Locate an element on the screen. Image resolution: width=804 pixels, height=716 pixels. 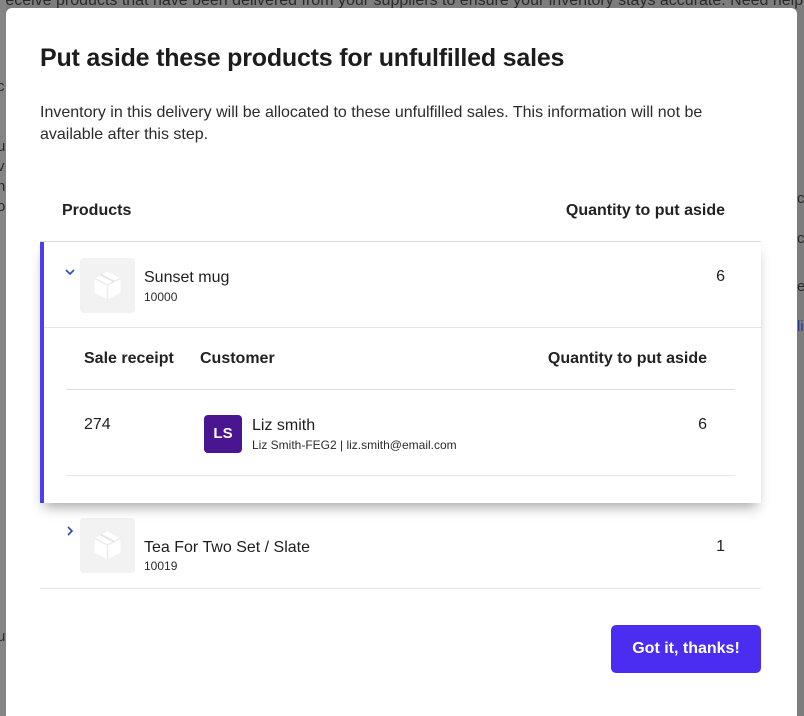
column-header-products: Products is located at coordinates (97, 210).